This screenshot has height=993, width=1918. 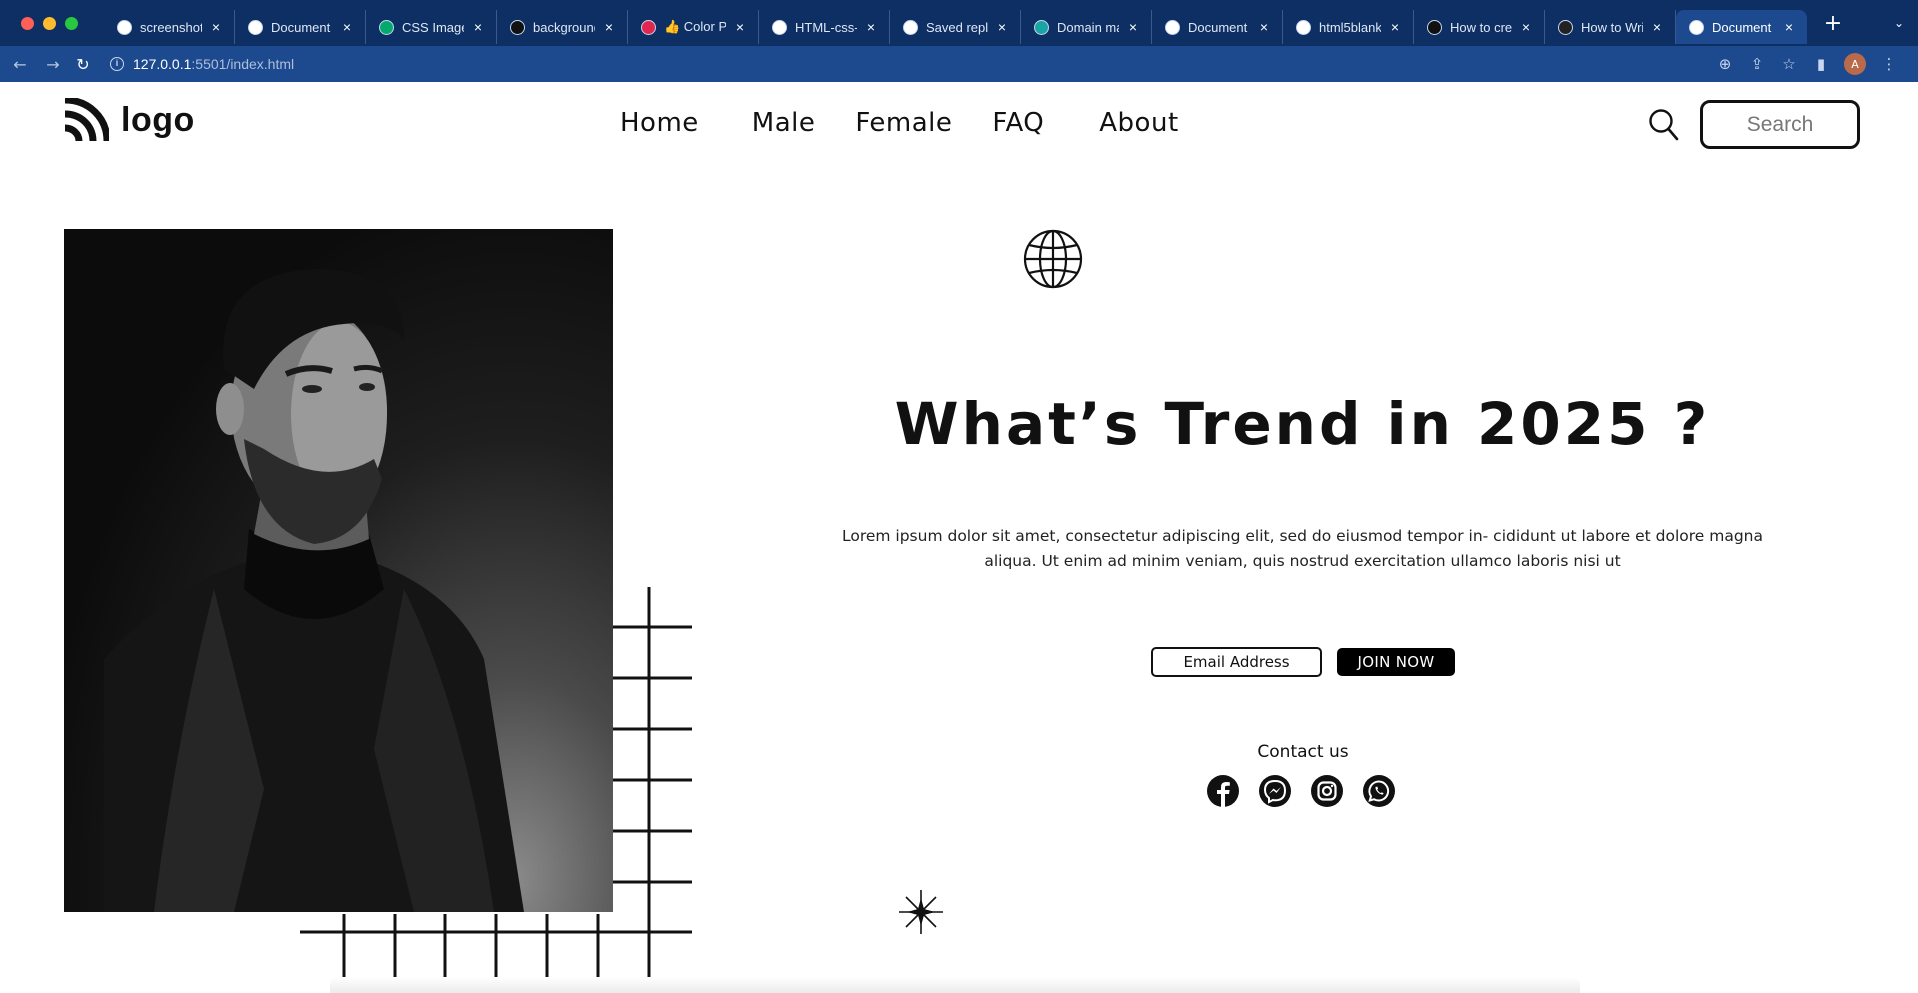 I want to click on tab-search-chevron-icon: ⌄, so click(x=1899, y=23).